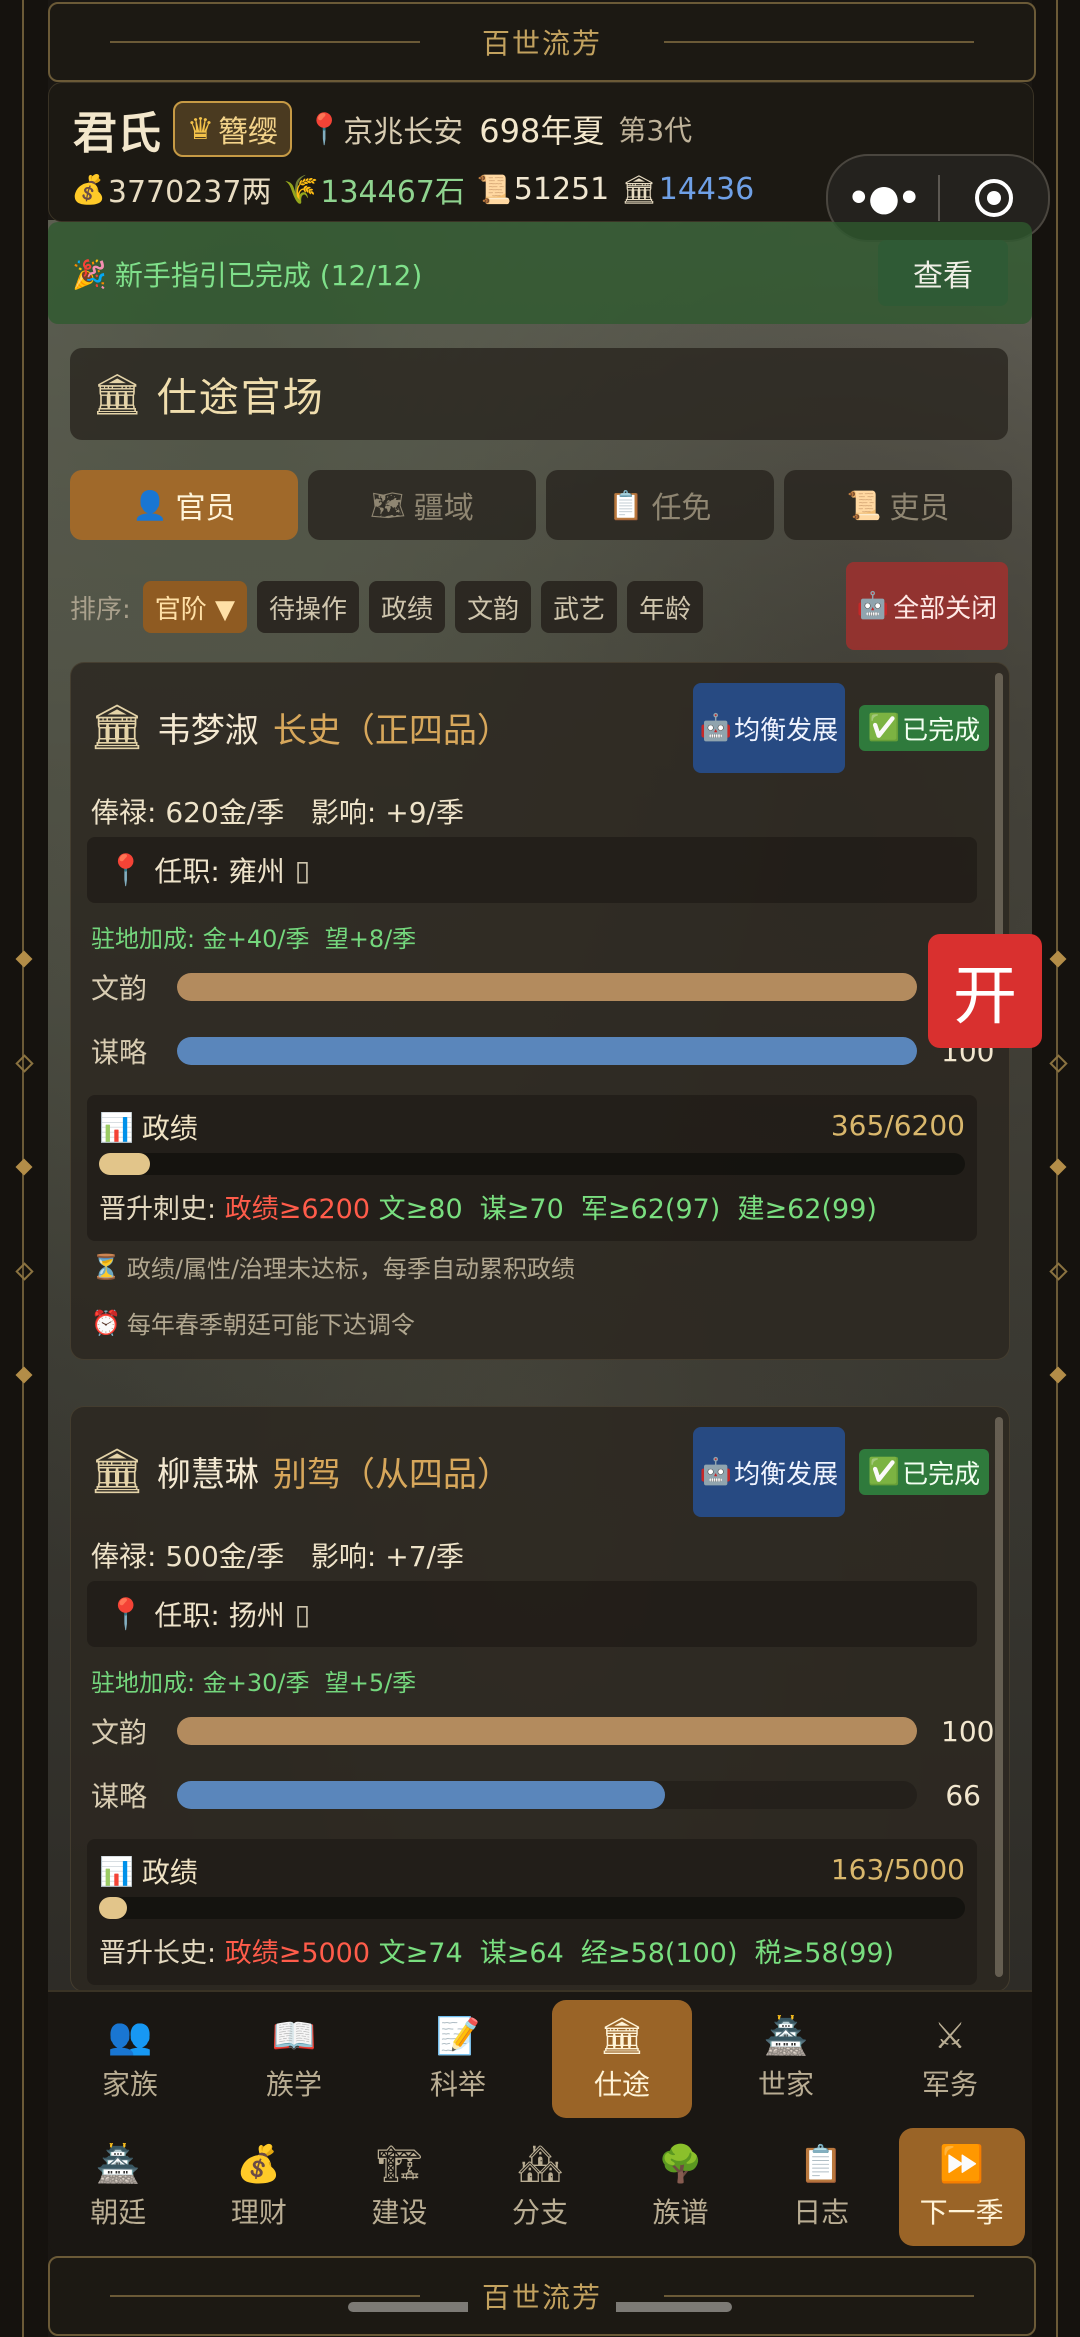 This screenshot has width=1080, height=2337. Describe the element at coordinates (158, 1209) in the screenshot. I see `promotion-label: 晋升刺史:` at that location.